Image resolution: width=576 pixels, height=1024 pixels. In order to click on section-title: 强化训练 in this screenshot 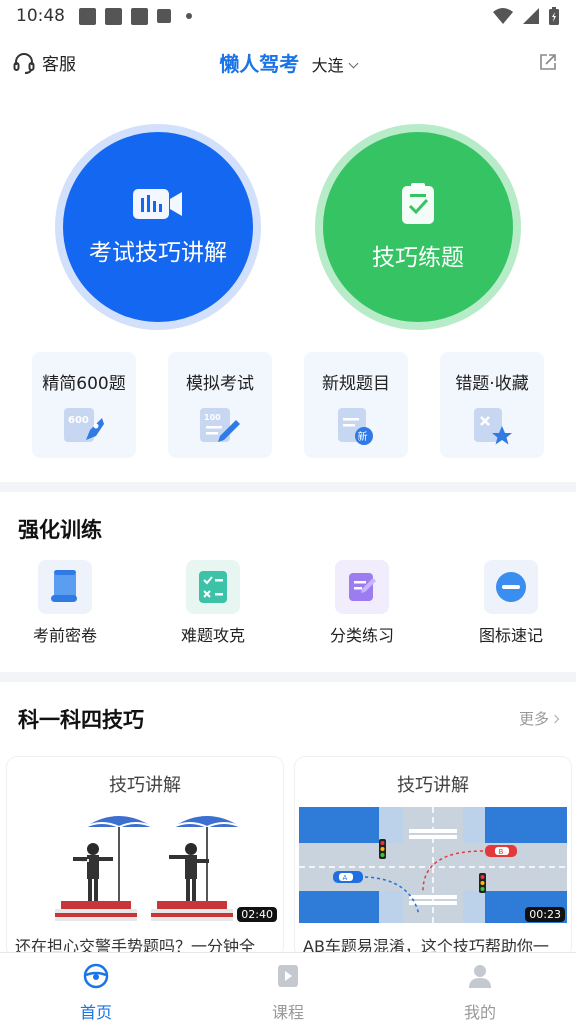, I will do `click(60, 530)`.